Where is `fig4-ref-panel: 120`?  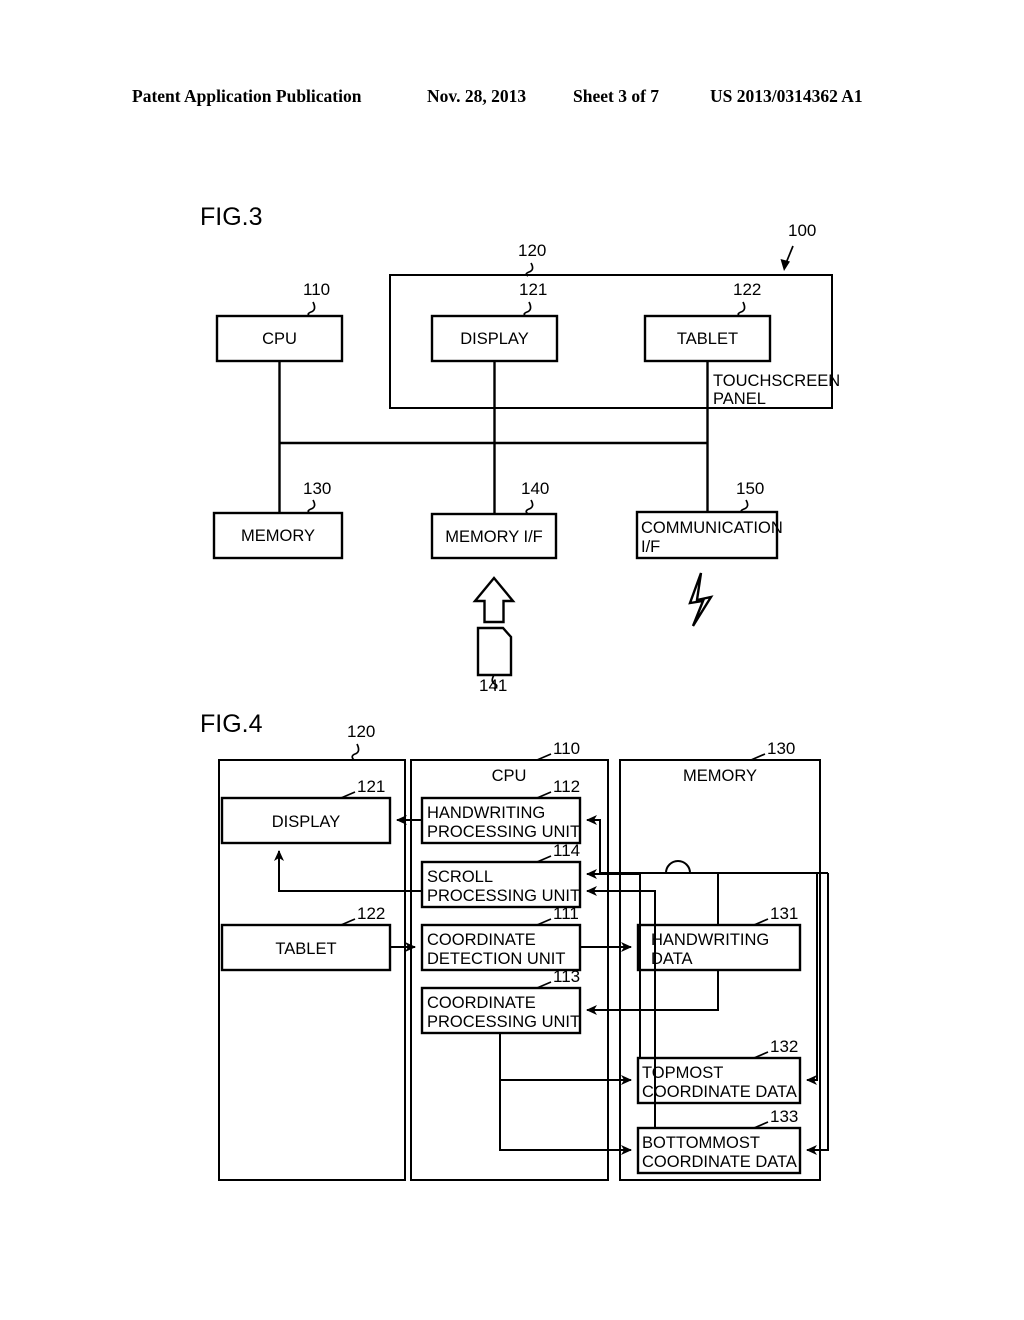
fig4-ref-panel: 120 is located at coordinates (361, 731).